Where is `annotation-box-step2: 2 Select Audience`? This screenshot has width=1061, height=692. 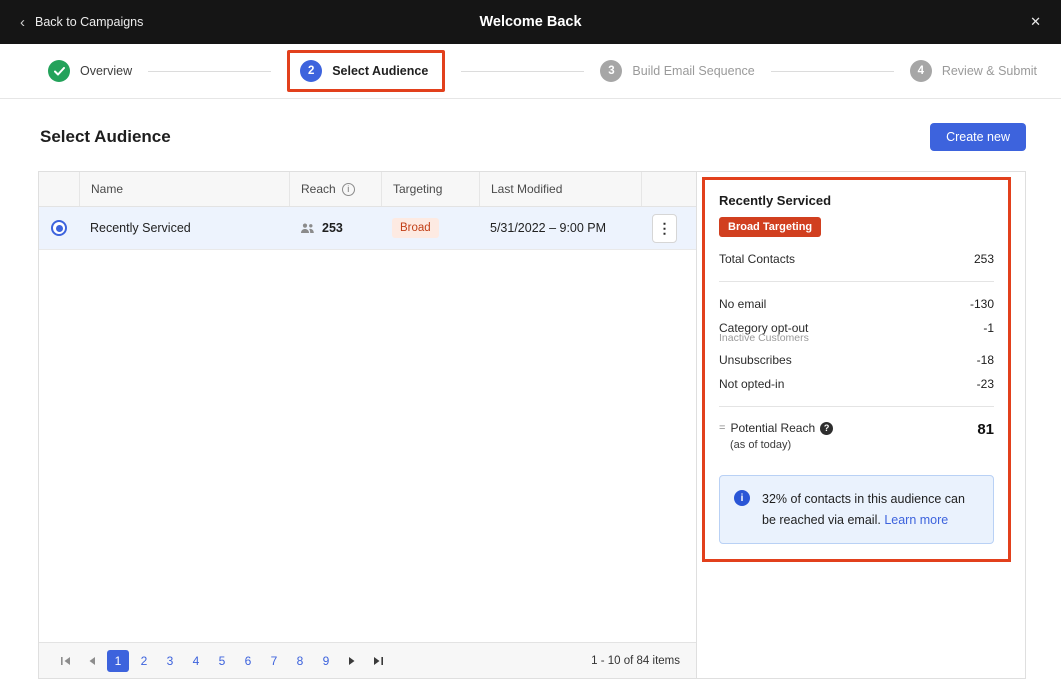
annotation-box-step2: 2 Select Audience is located at coordinates (366, 71).